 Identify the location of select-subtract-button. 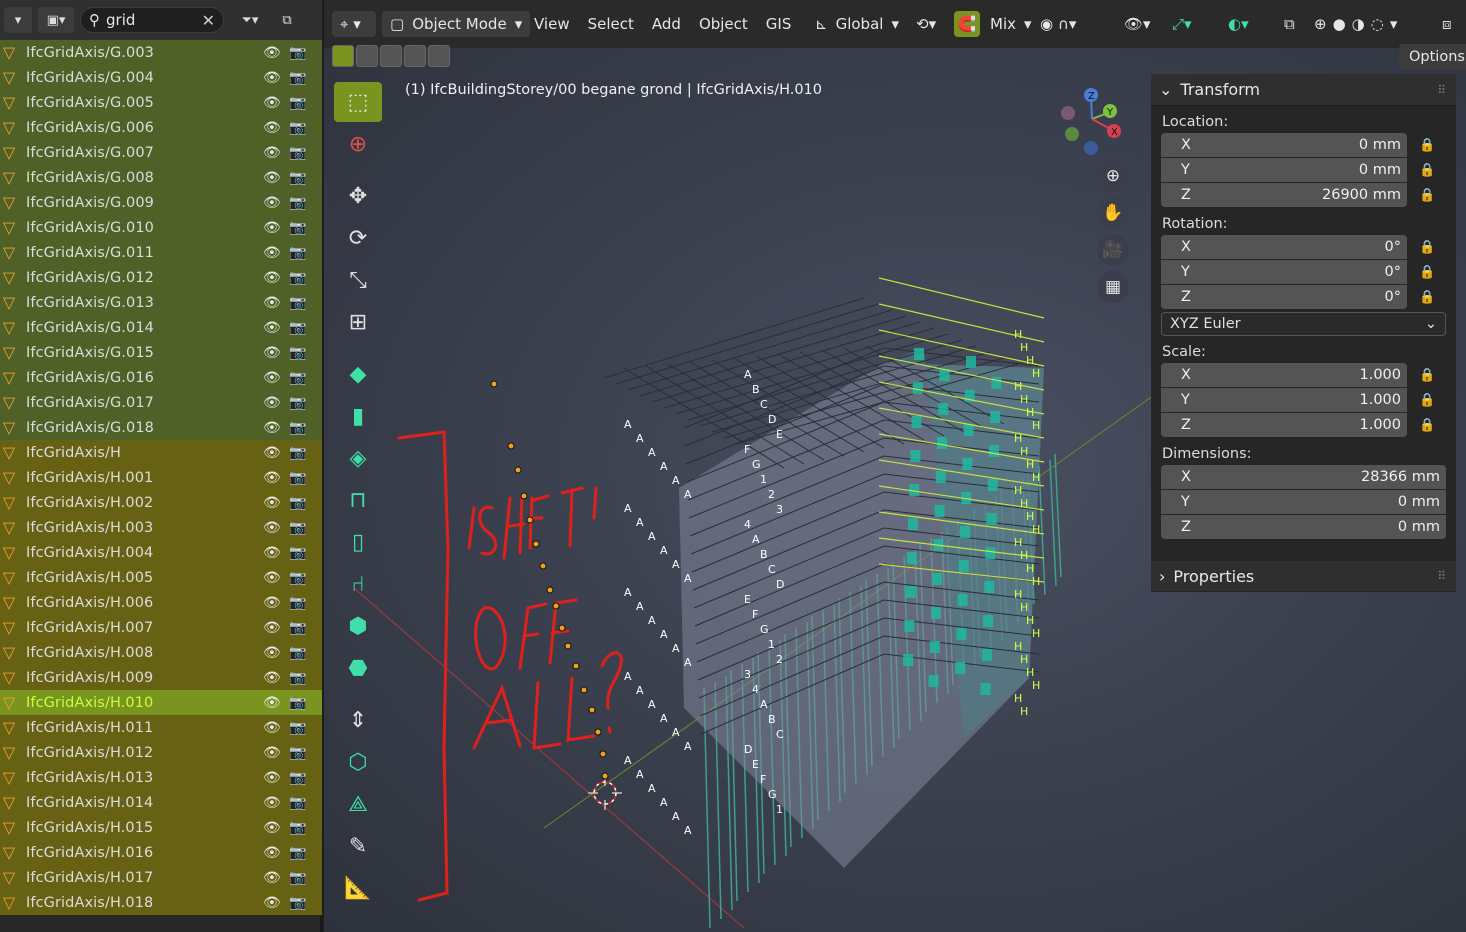
(391, 56).